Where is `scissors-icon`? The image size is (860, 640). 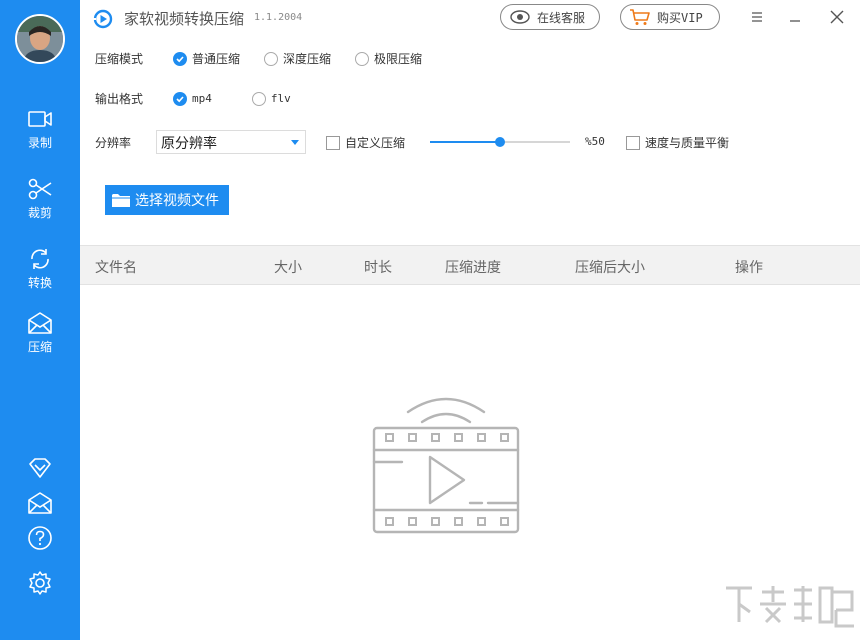
scissors-icon is located at coordinates (40, 189).